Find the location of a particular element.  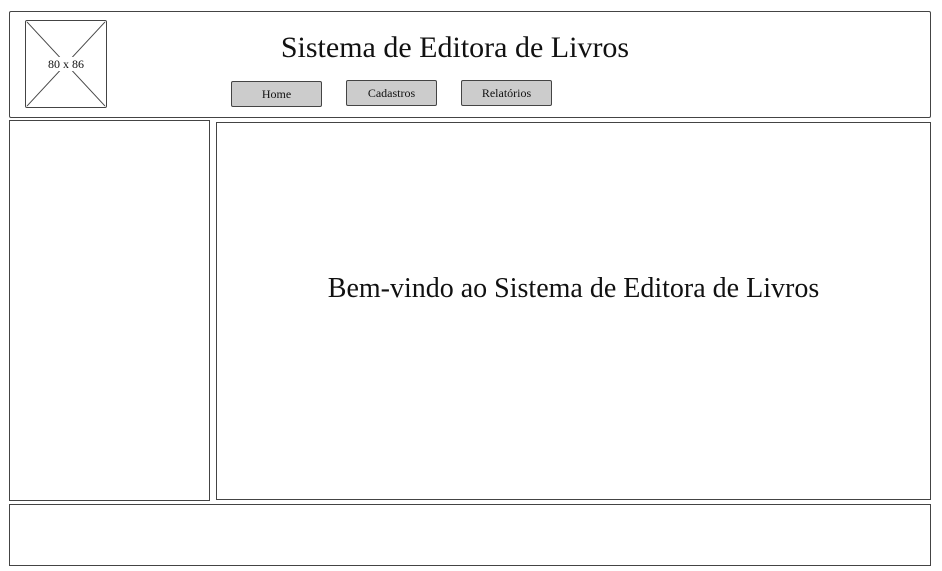

logo-image-placeholder: 80 x 86 is located at coordinates (66, 64).